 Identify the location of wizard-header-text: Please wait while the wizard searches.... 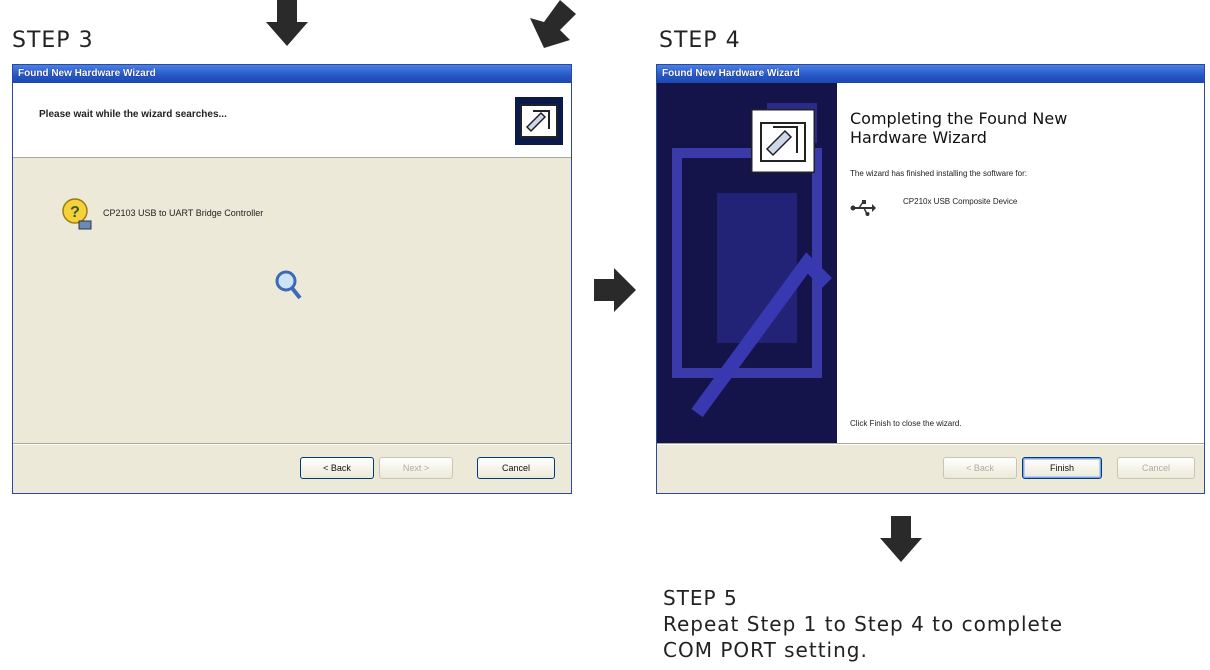
(133, 114).